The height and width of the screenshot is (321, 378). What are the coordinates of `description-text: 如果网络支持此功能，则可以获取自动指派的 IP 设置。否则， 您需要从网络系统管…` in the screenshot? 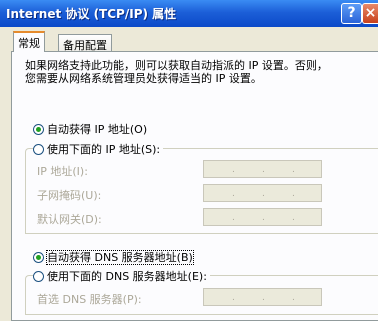 It's located at (176, 72).